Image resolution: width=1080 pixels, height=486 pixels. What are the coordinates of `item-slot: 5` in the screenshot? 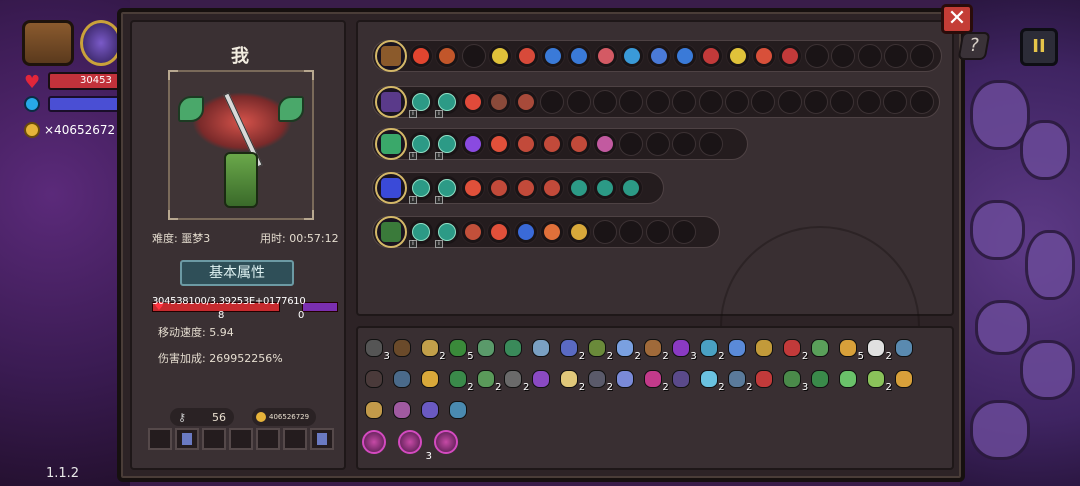 It's located at (460, 350).